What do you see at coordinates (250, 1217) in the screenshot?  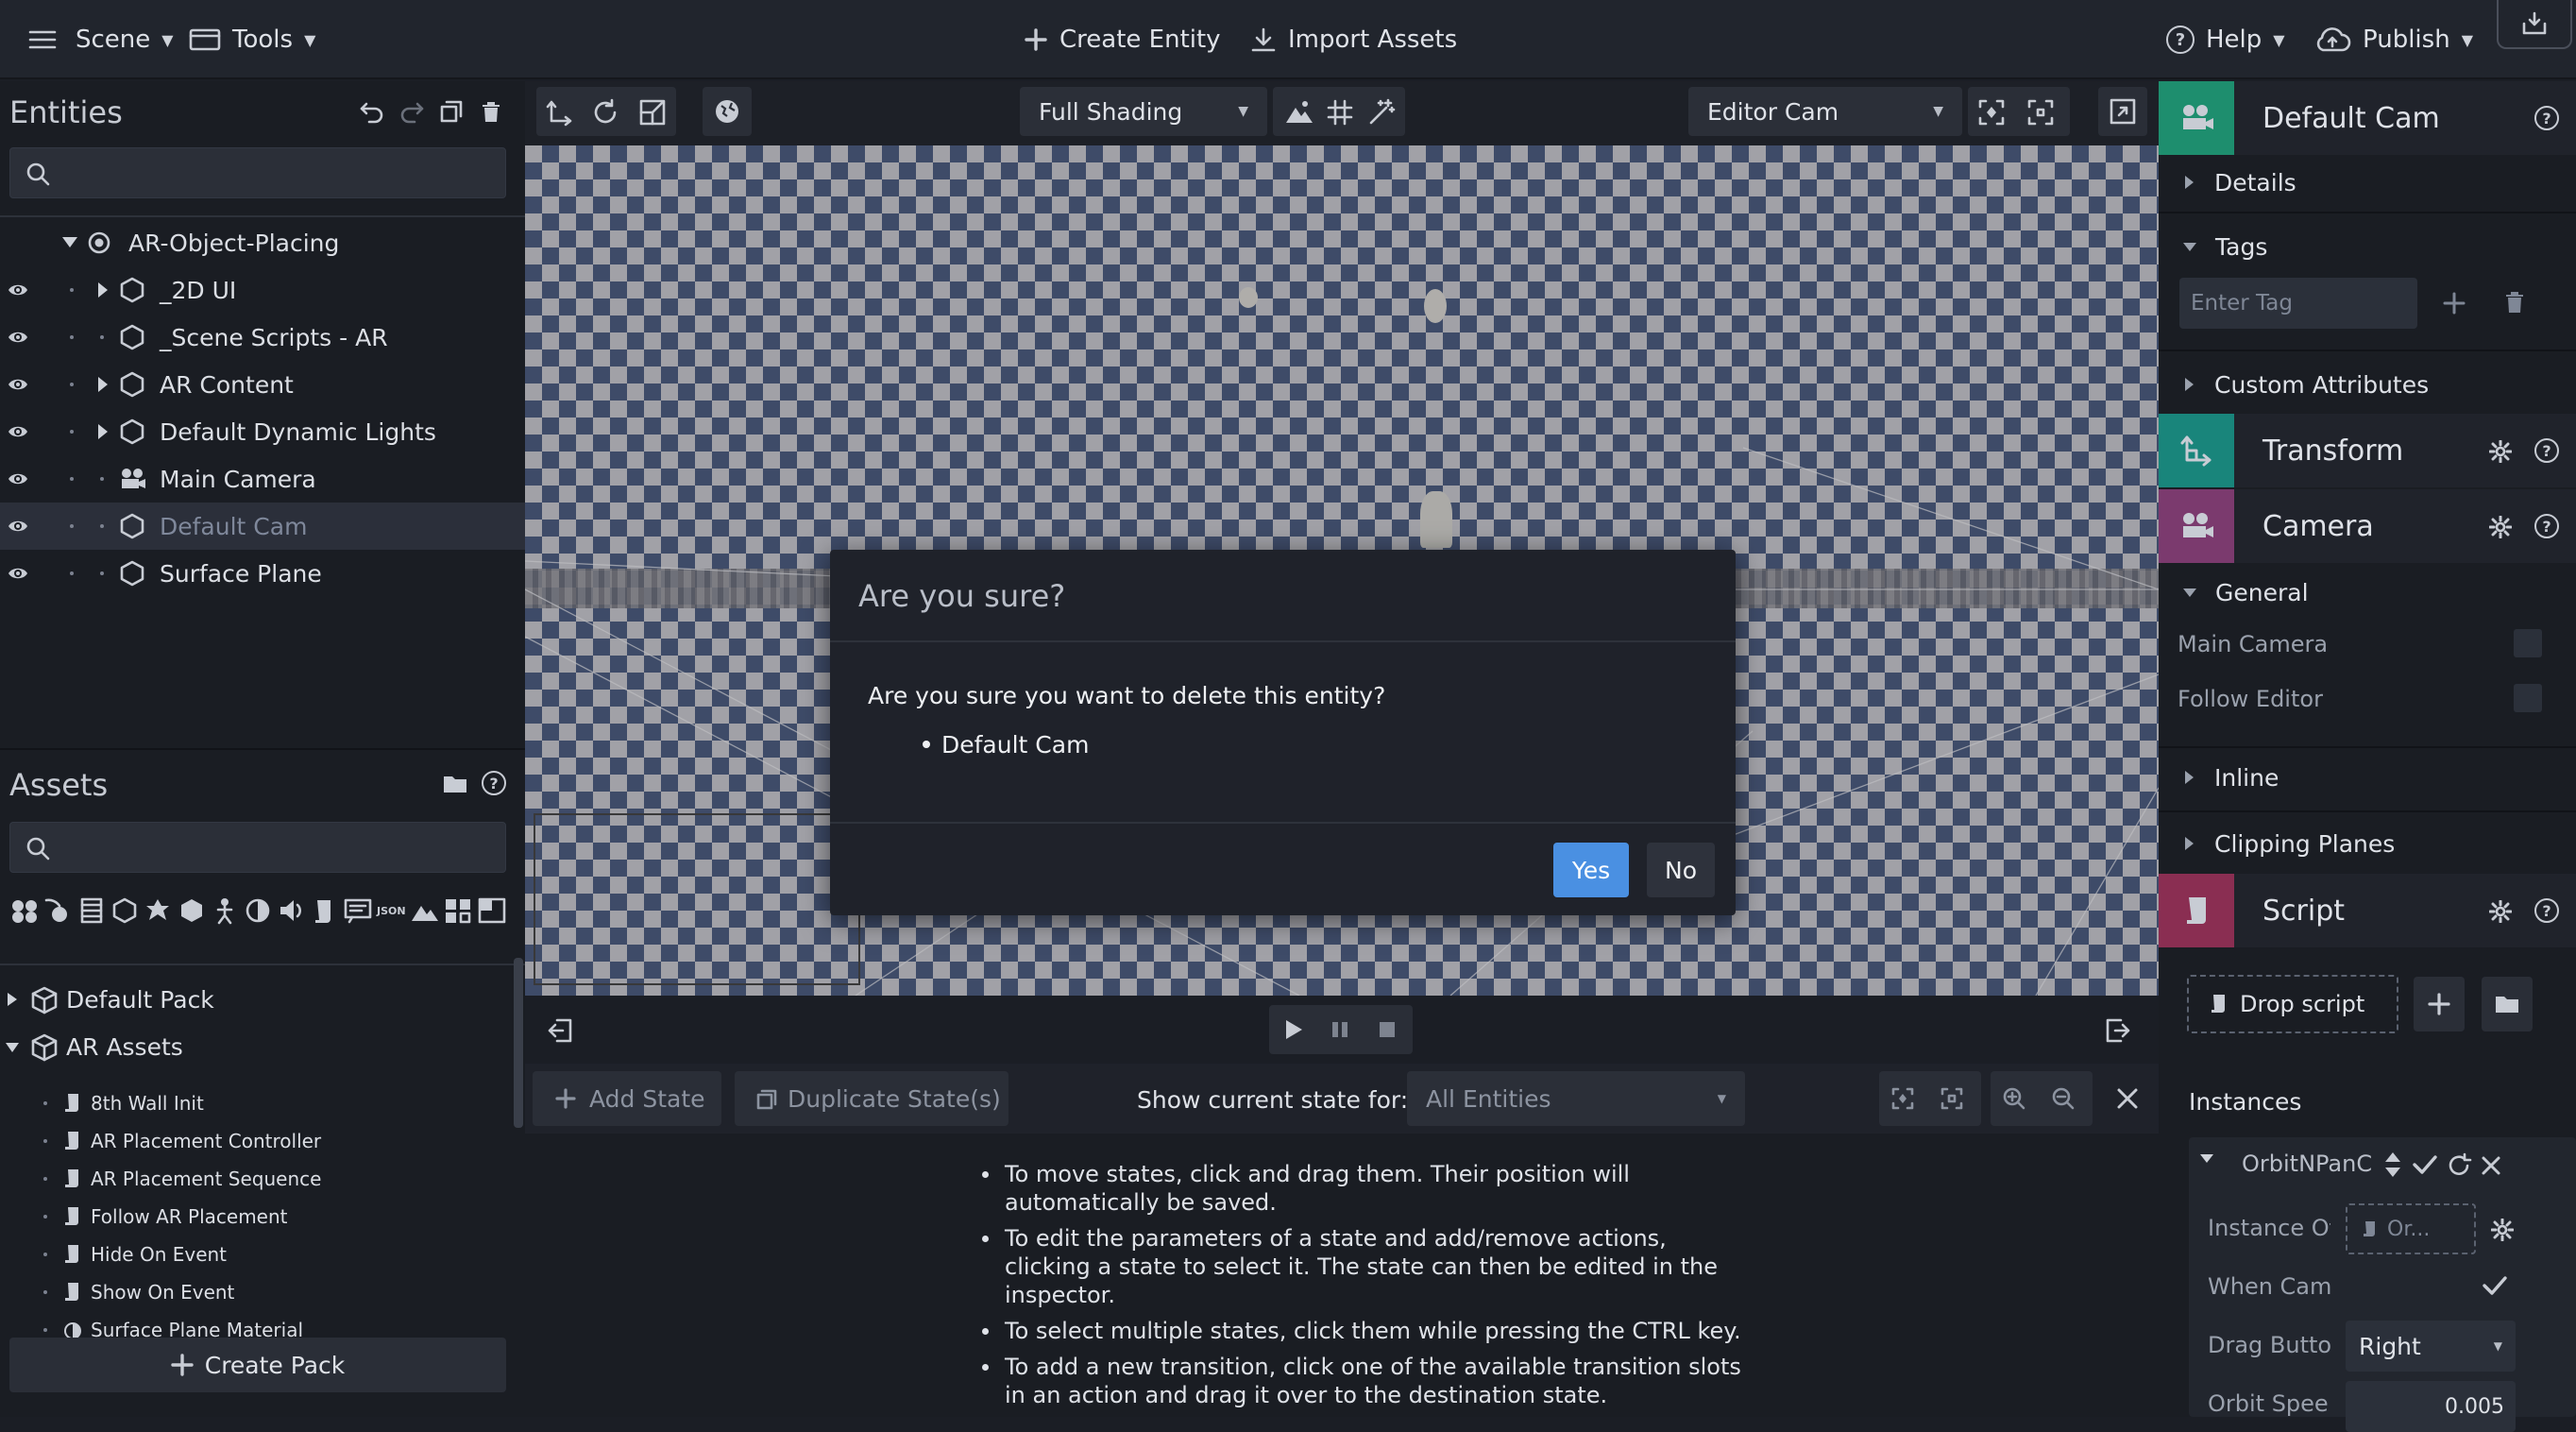 I see `asset-item: Follow AR Placement` at bounding box center [250, 1217].